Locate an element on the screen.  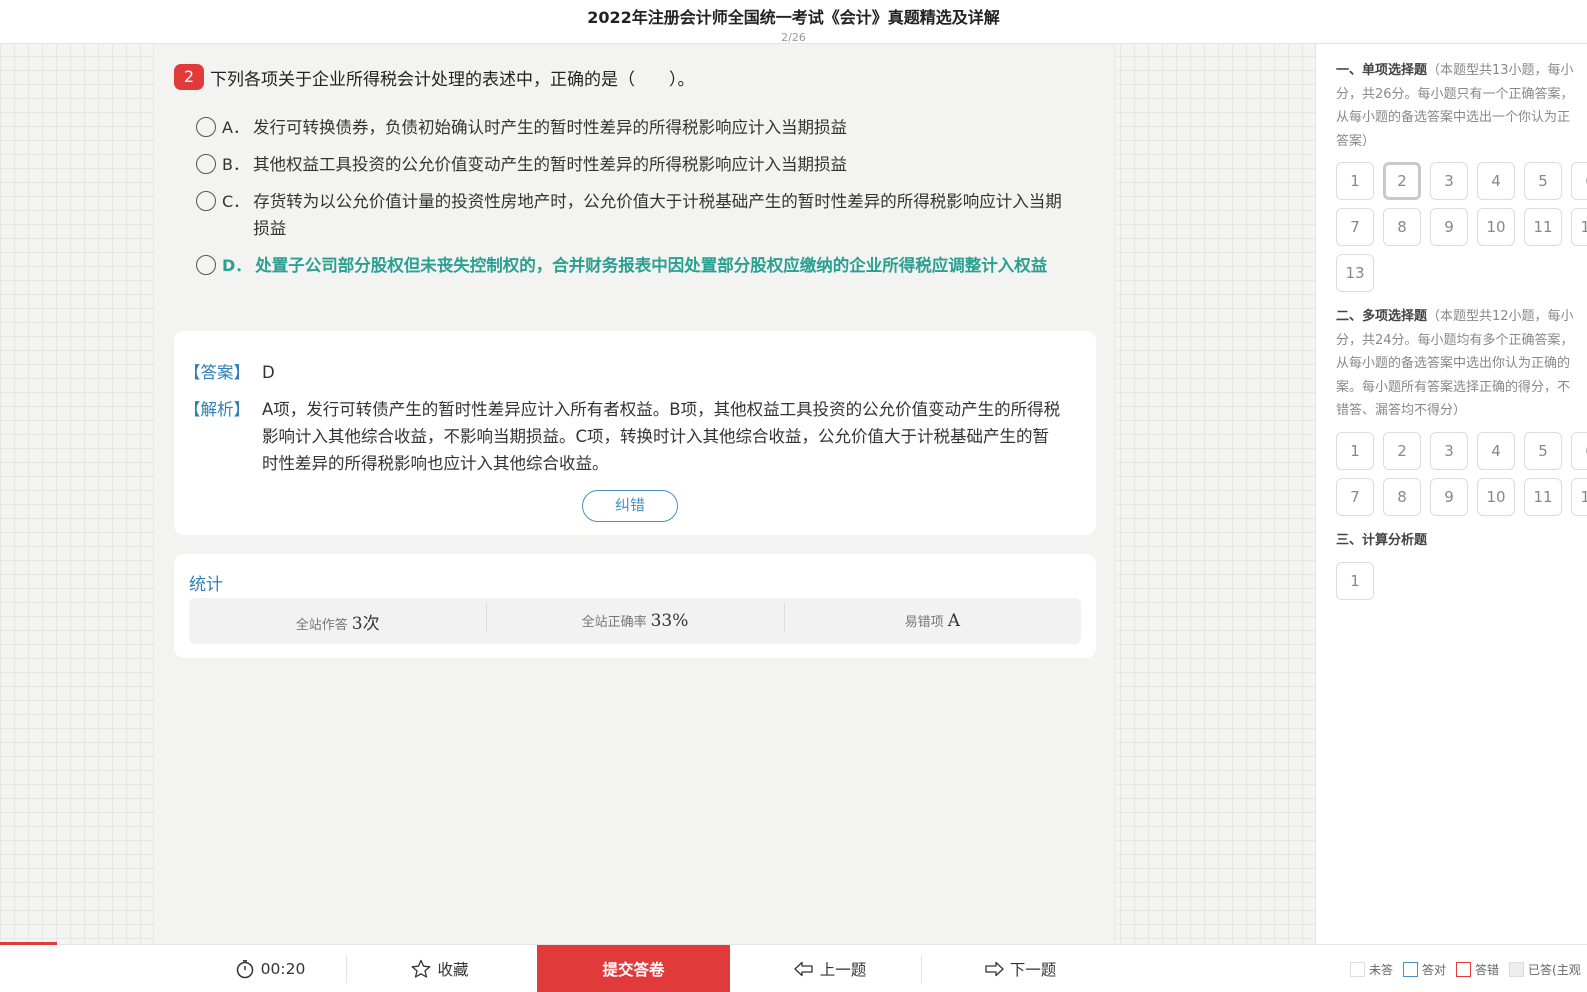
stat-accuracy: 全站正确率 33% is located at coordinates (634, 618).